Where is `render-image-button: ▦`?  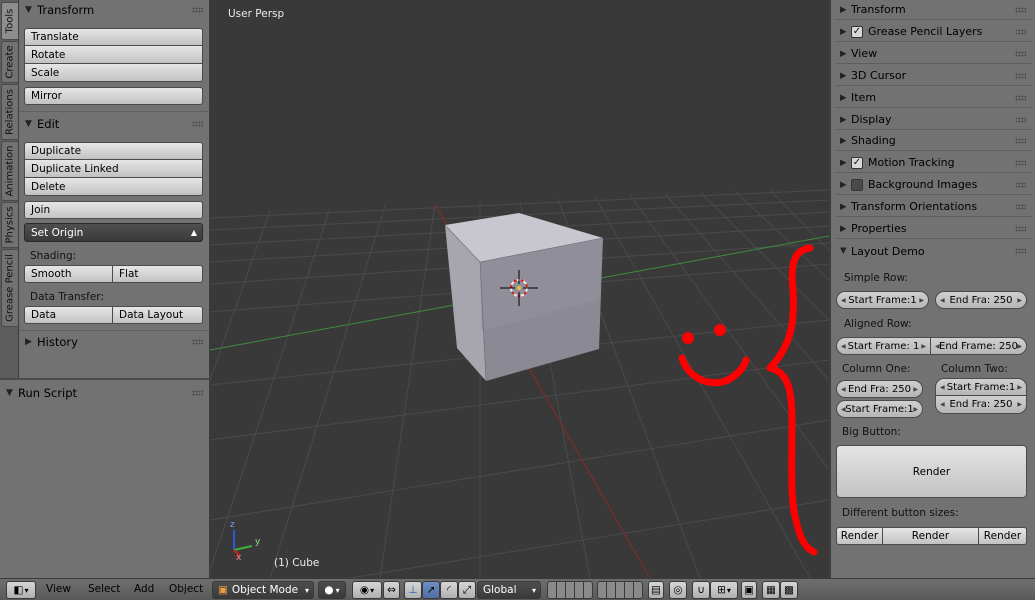
render-image-button: ▦ is located at coordinates (771, 590).